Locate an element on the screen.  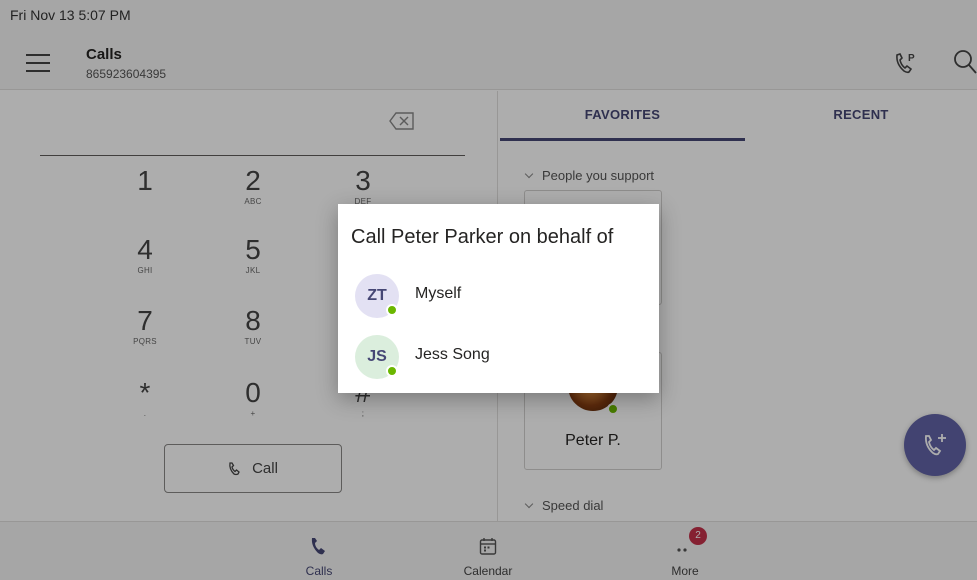
dialog-title: Call Peter Parker on behalf of is located at coordinates (482, 237).